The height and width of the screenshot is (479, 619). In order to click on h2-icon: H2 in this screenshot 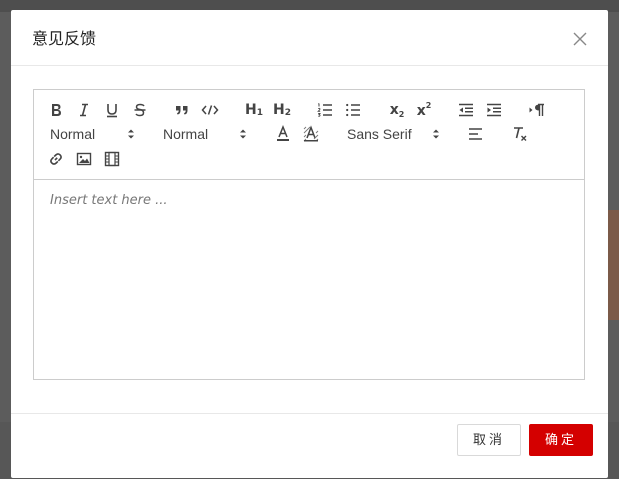, I will do `click(282, 110)`.